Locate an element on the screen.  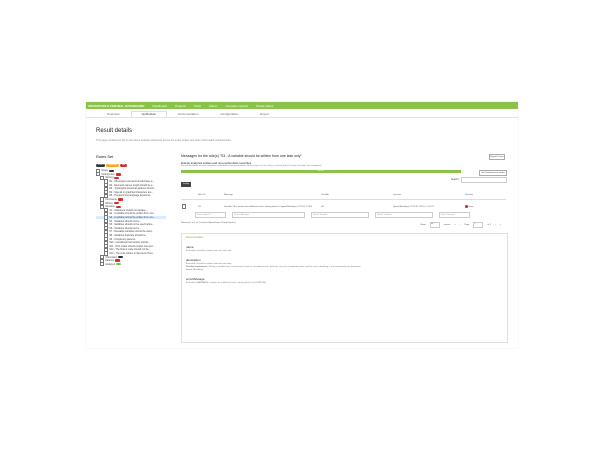
chip-errors: Errors is located at coordinates (101, 165).